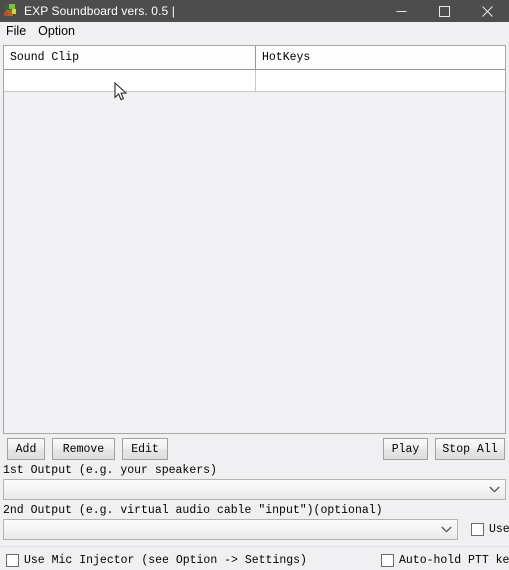  I want to click on app-icon, so click(11, 11).